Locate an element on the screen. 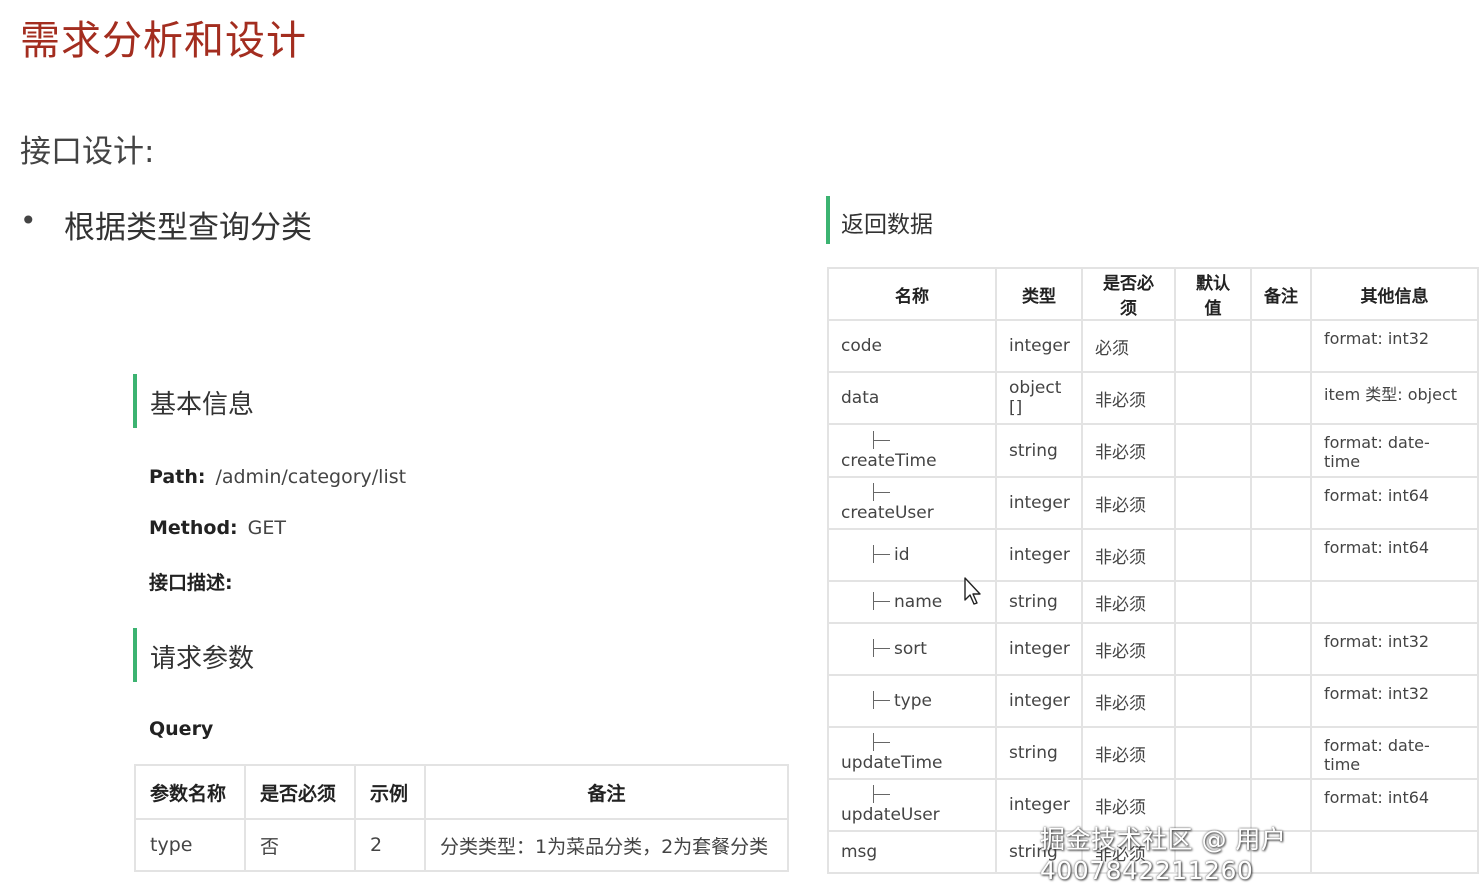 This screenshot has height=885, width=1483. table-header-cell: 其他信息 is located at coordinates (1394, 294).